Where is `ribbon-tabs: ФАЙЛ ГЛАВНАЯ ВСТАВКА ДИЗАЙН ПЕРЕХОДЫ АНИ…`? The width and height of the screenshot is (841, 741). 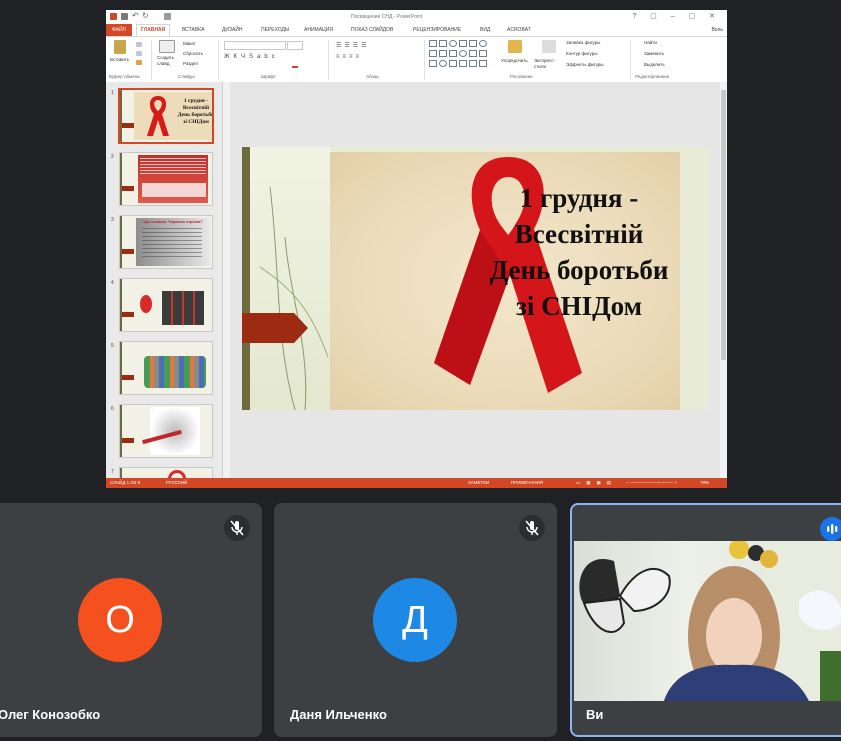 ribbon-tabs: ФАЙЛ ГЛАВНАЯ ВСТАВКА ДИЗАЙН ПЕРЕХОДЫ АНИ… is located at coordinates (416, 30).